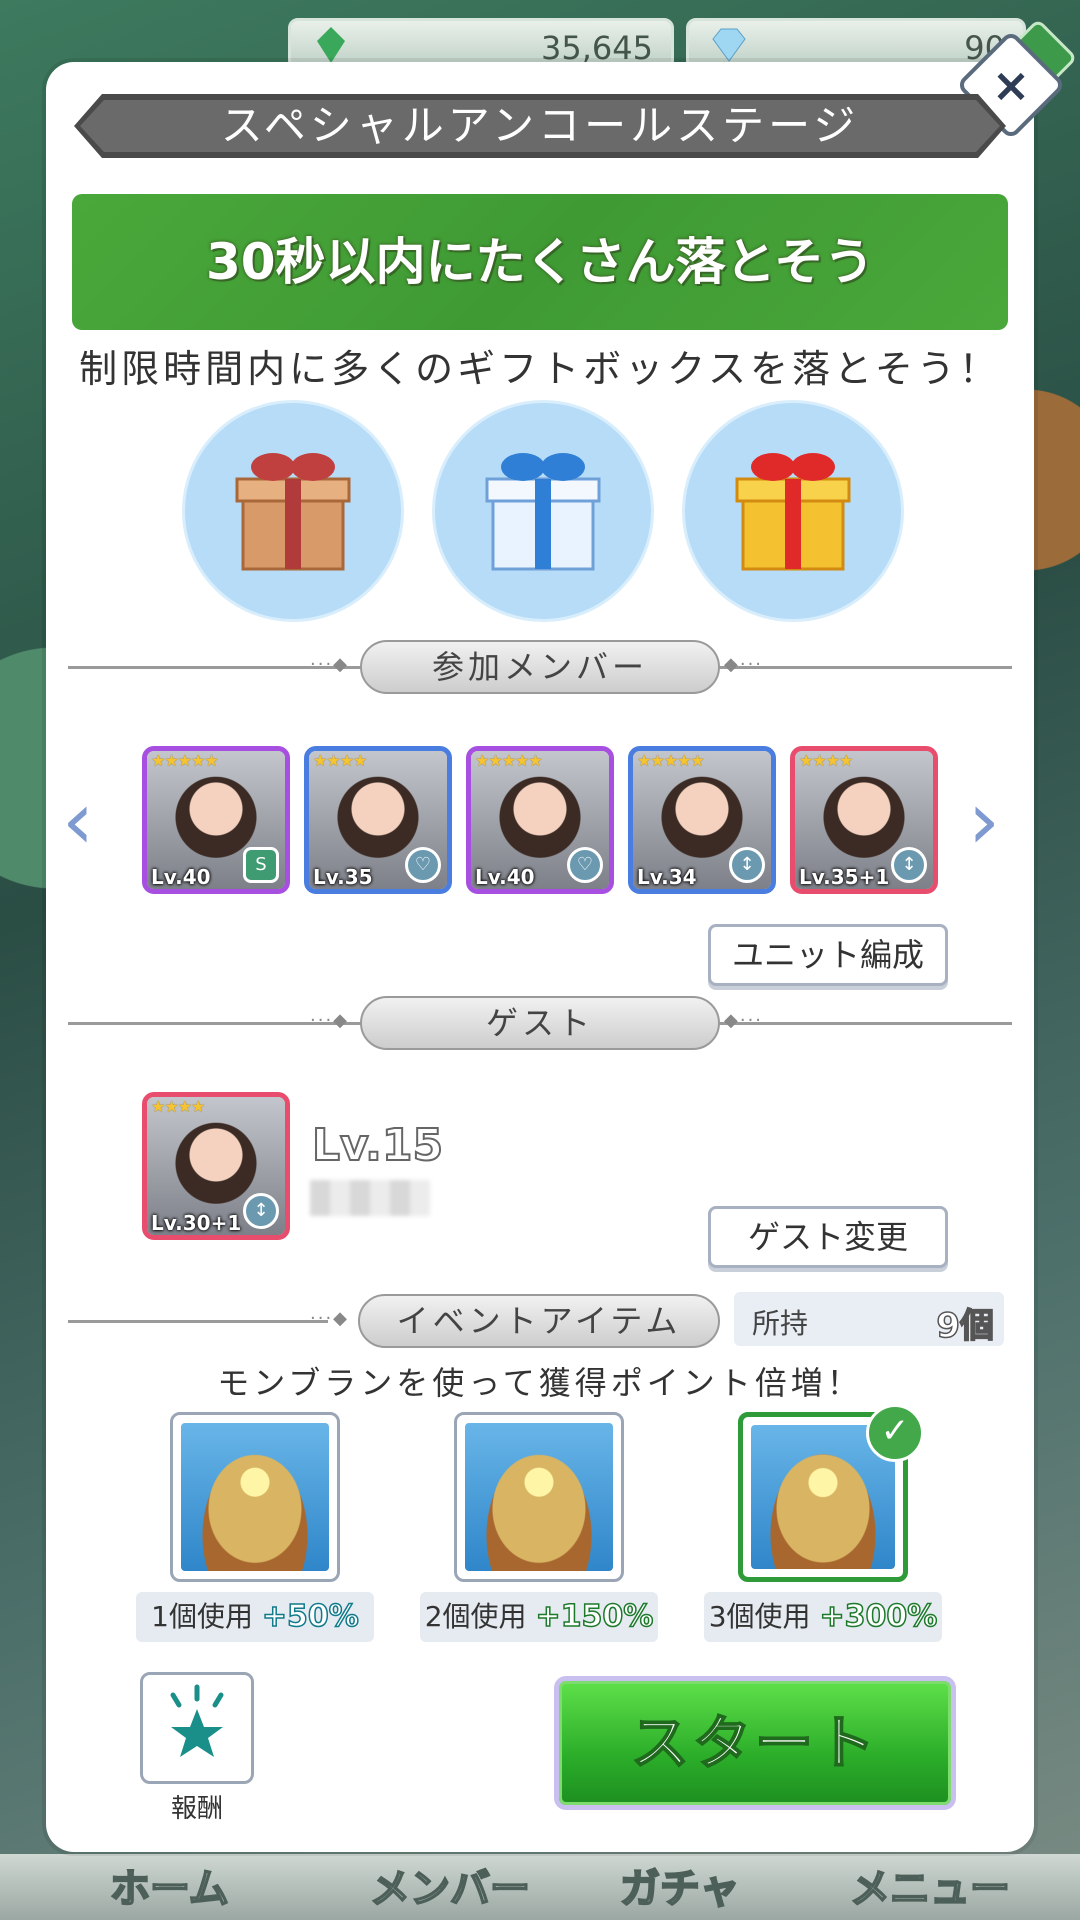 The width and height of the screenshot is (1080, 1920). I want to click on guest-change-button: ゲスト変更, so click(828, 1237).